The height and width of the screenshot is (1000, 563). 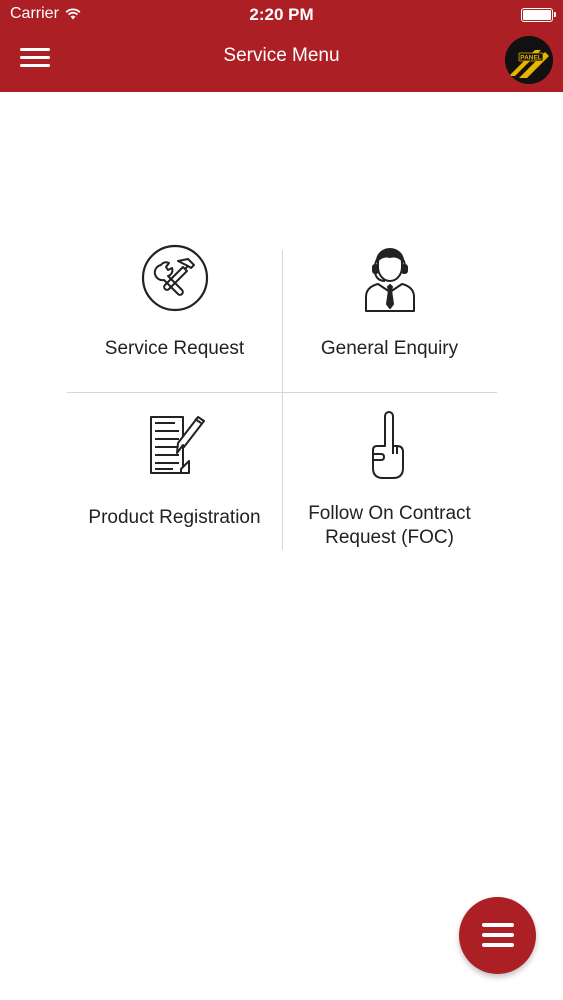 What do you see at coordinates (497, 935) in the screenshot?
I see `floating-menu-button` at bounding box center [497, 935].